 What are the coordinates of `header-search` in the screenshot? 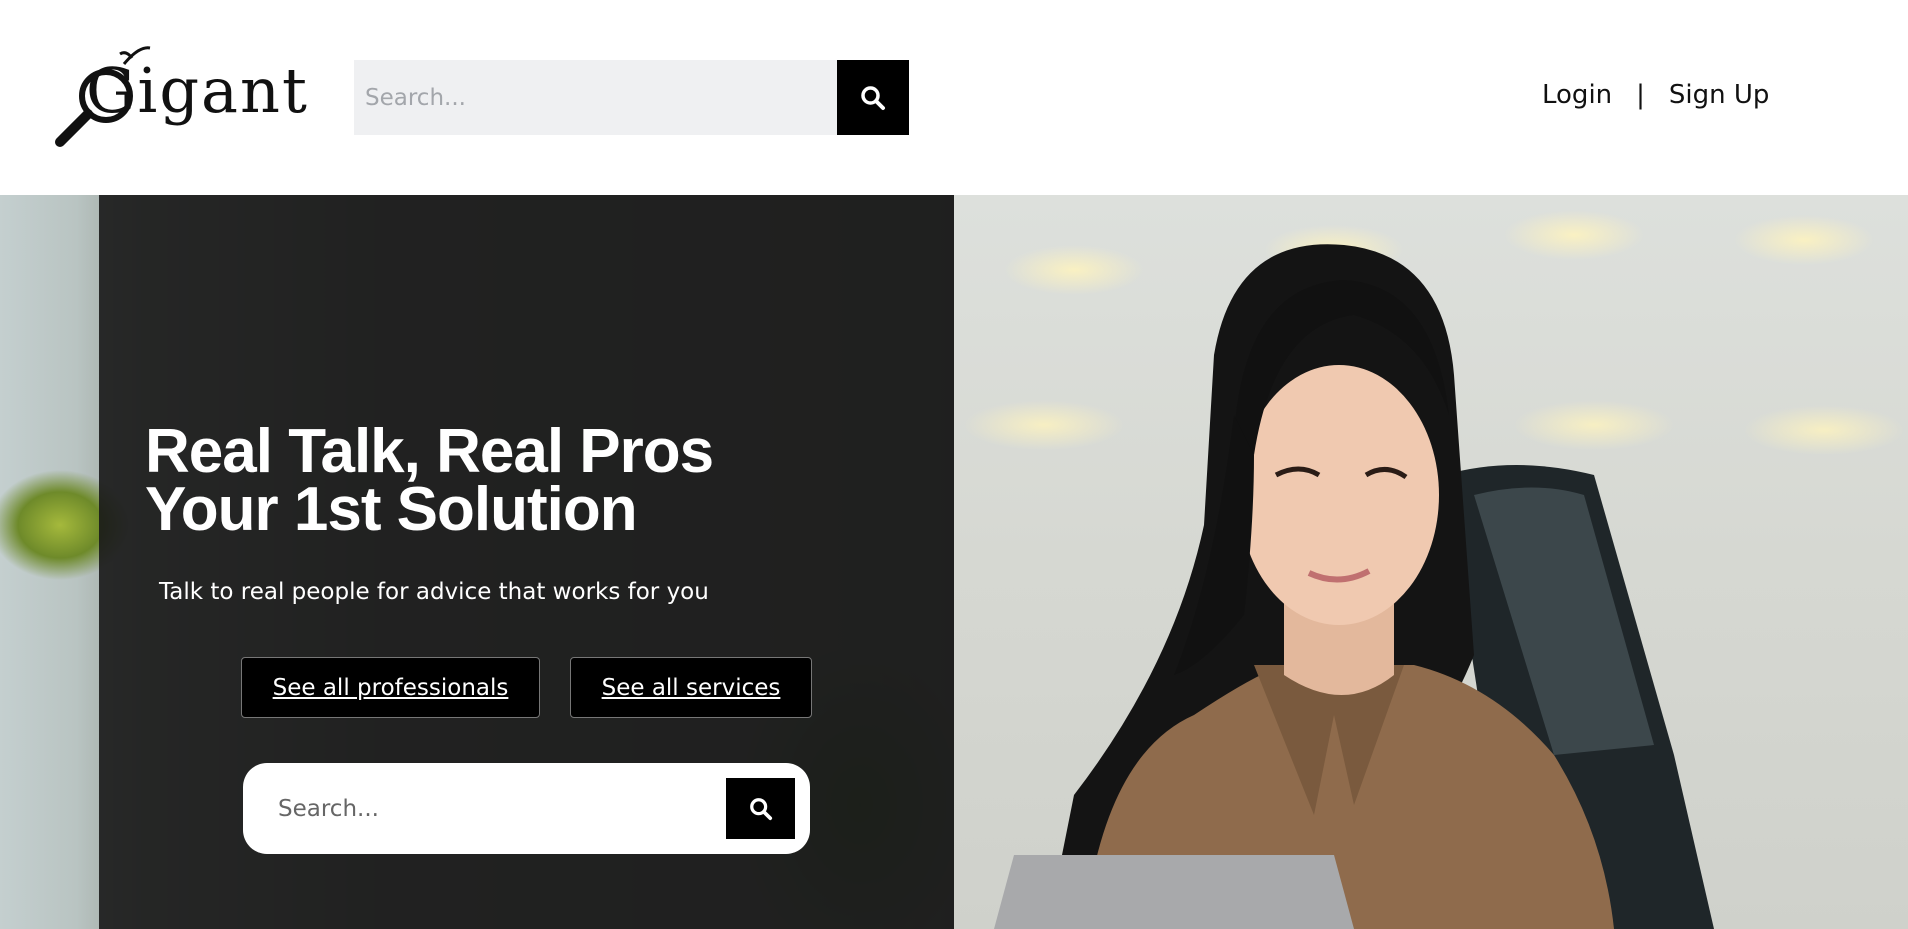 It's located at (631, 97).